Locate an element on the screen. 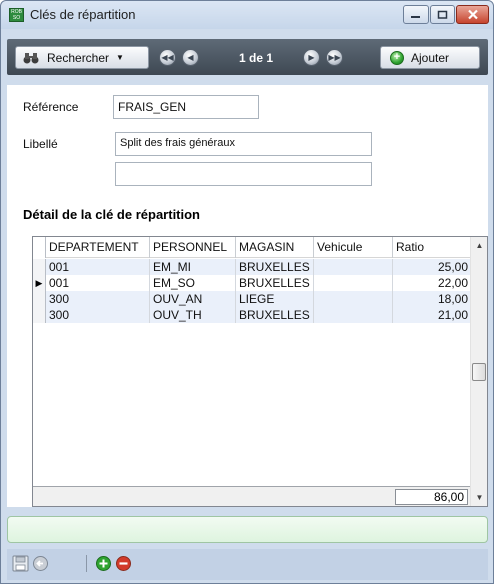  maximize-icon is located at coordinates (442, 14).